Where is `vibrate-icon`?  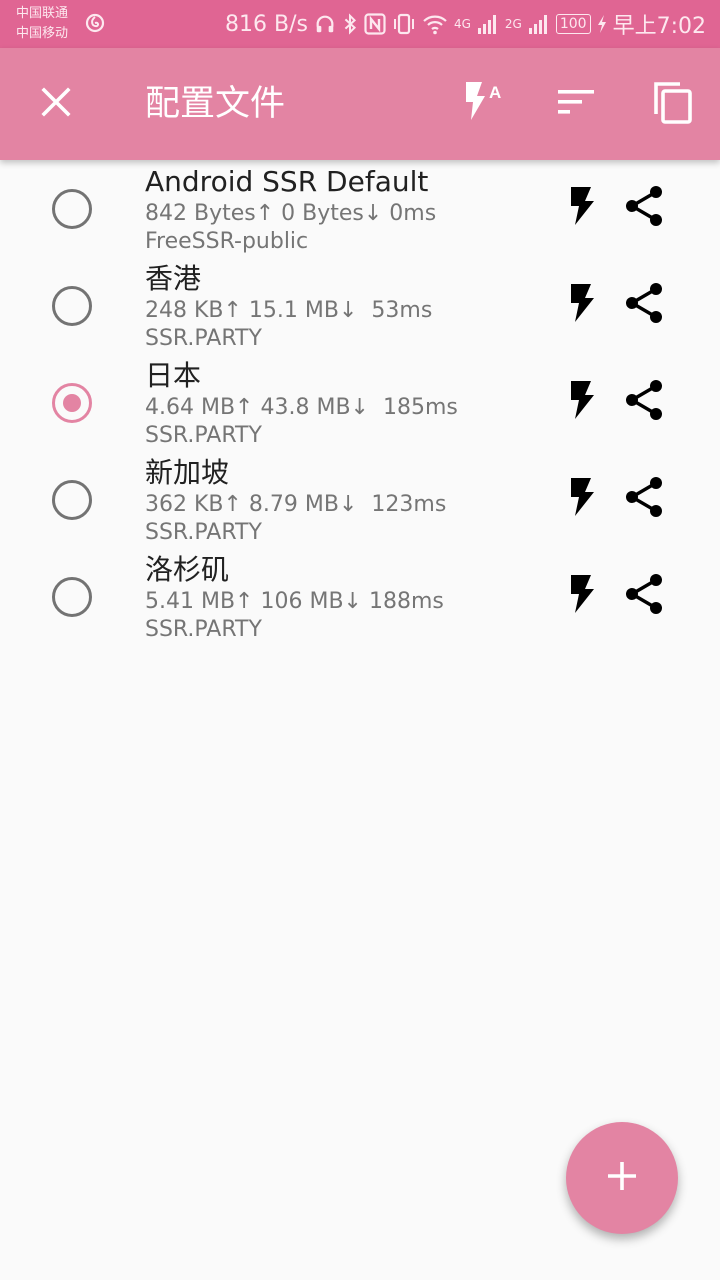
vibrate-icon is located at coordinates (404, 24).